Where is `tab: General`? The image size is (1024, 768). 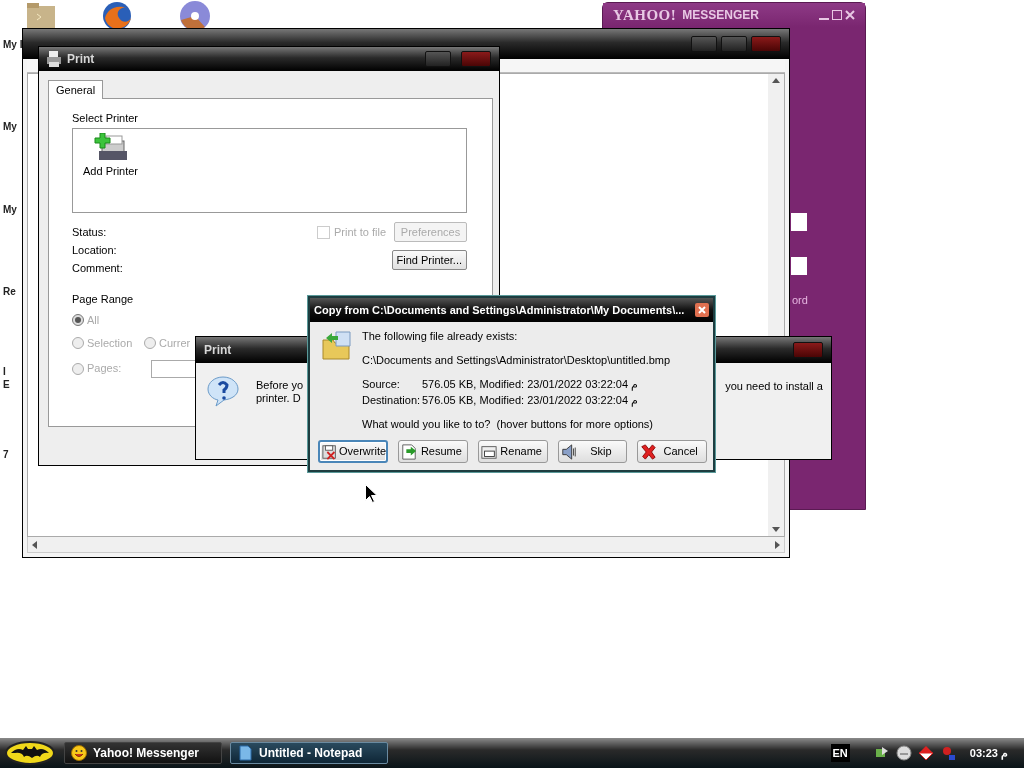
tab: General is located at coordinates (76, 89).